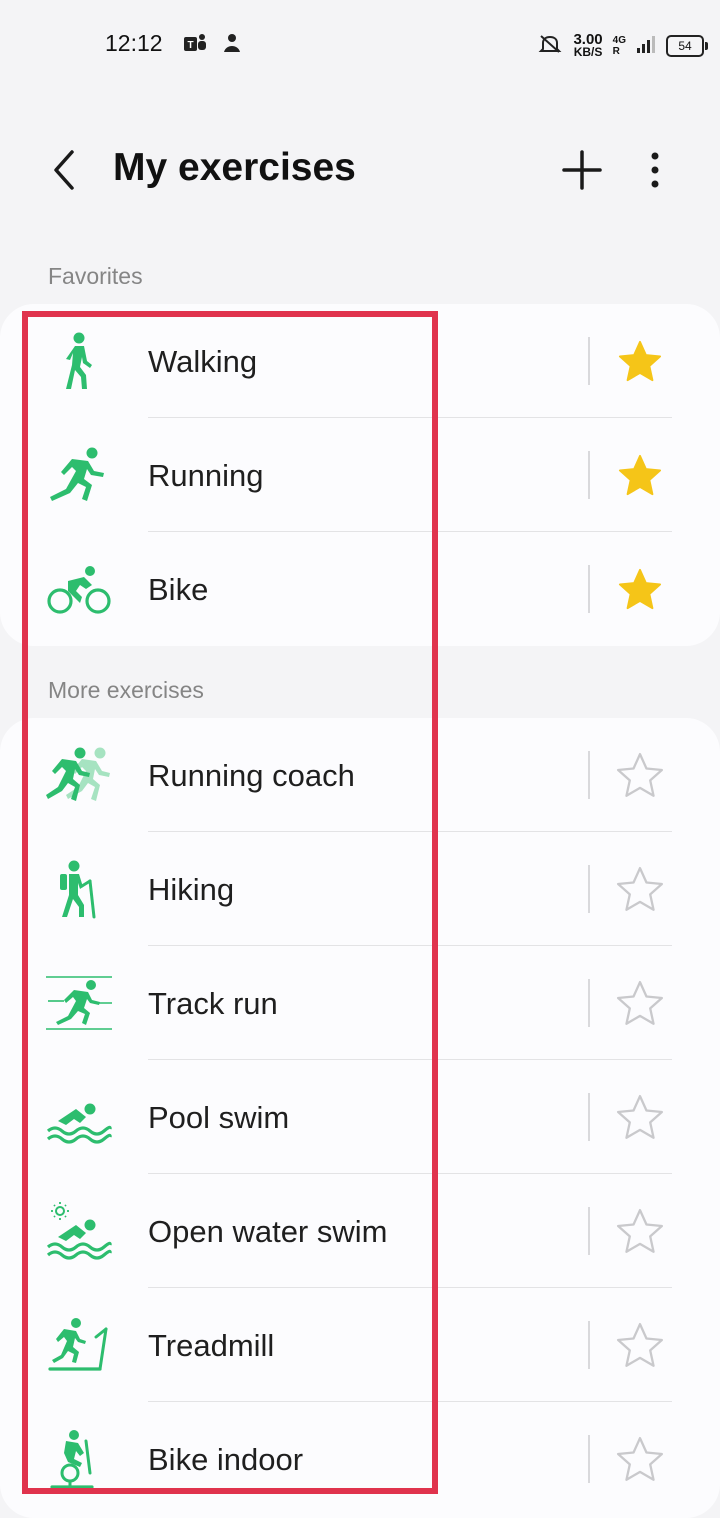 The height and width of the screenshot is (1518, 720). Describe the element at coordinates (219, 1117) in the screenshot. I see `exercise-label: Pool swim` at that location.